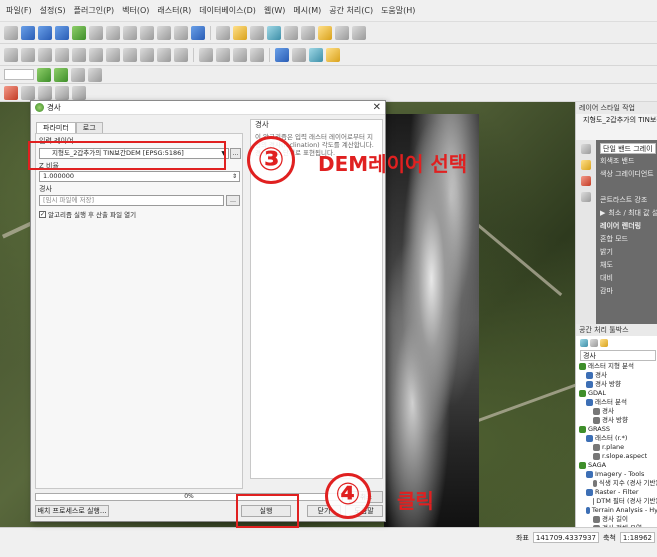 The width and height of the screenshot is (657, 557). I want to click on zoom-last-icon, so click(130, 32).